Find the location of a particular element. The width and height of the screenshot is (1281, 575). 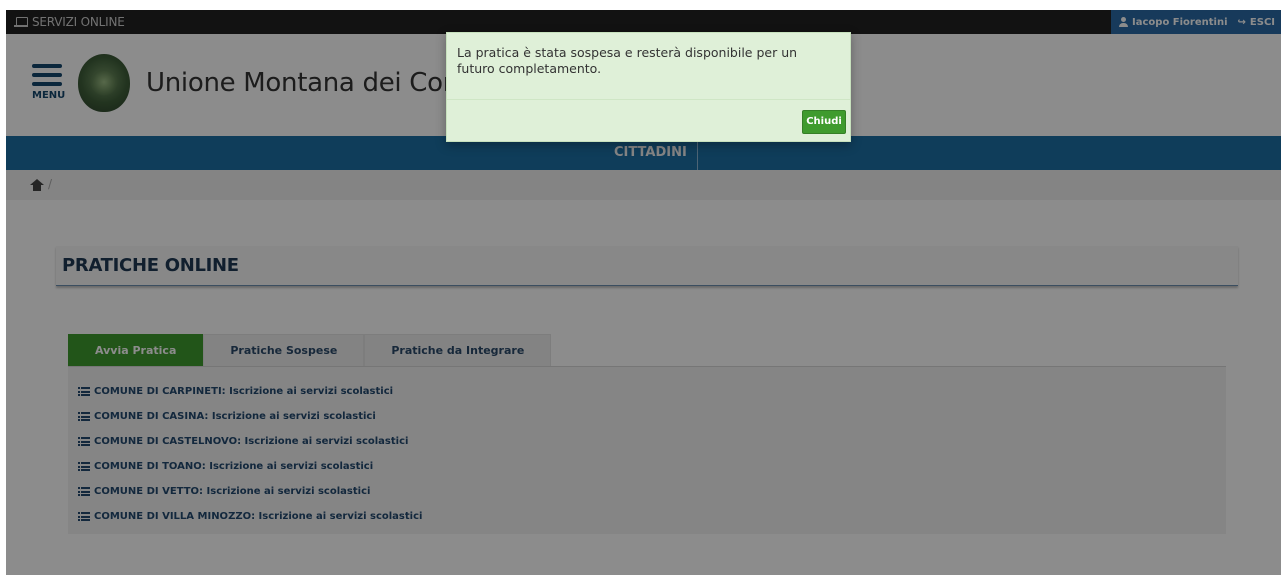

close-button: Chiudi is located at coordinates (824, 122).